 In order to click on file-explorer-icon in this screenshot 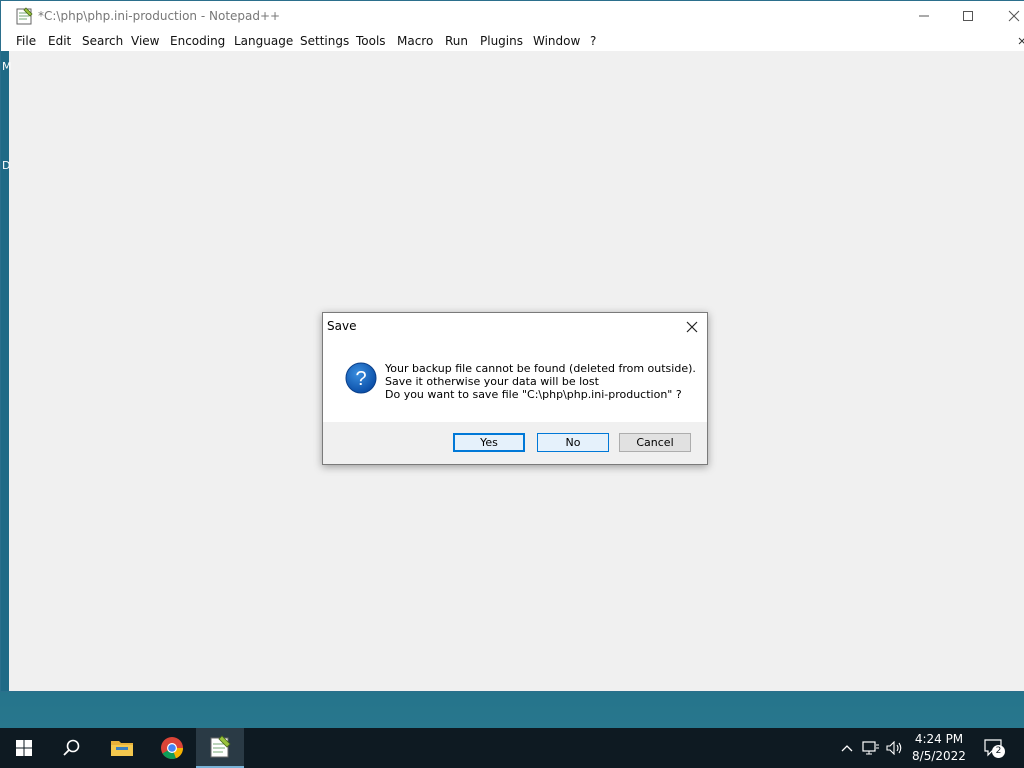, I will do `click(122, 748)`.